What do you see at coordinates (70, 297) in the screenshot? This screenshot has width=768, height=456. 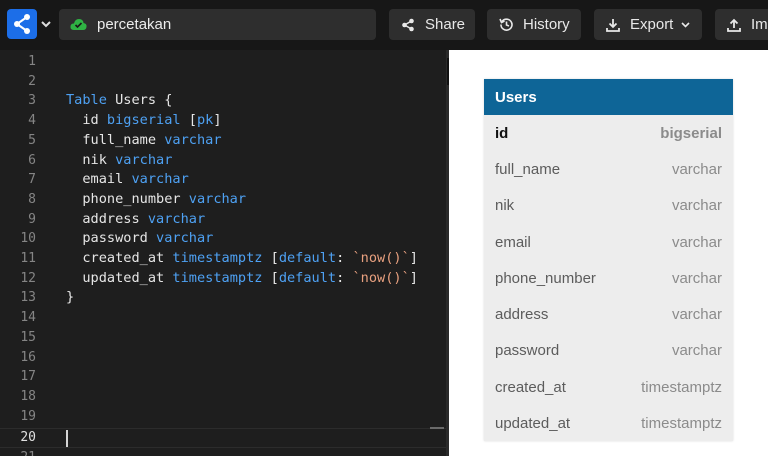 I see `code-line: }` at bounding box center [70, 297].